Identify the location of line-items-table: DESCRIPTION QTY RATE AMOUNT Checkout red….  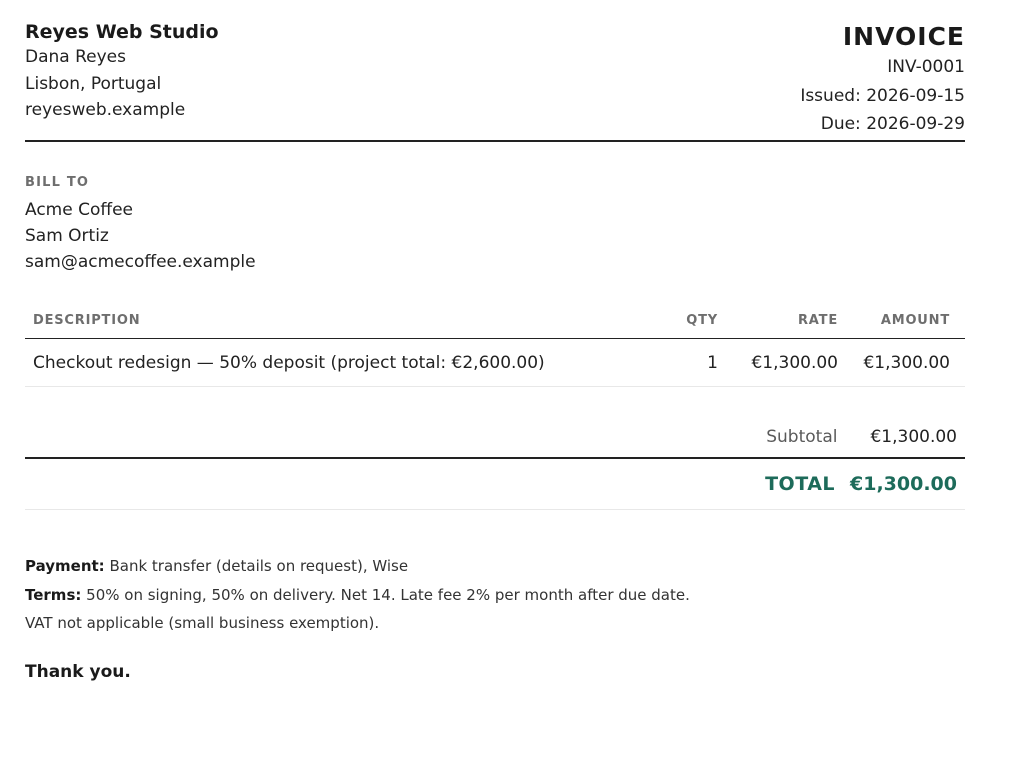
(495, 344).